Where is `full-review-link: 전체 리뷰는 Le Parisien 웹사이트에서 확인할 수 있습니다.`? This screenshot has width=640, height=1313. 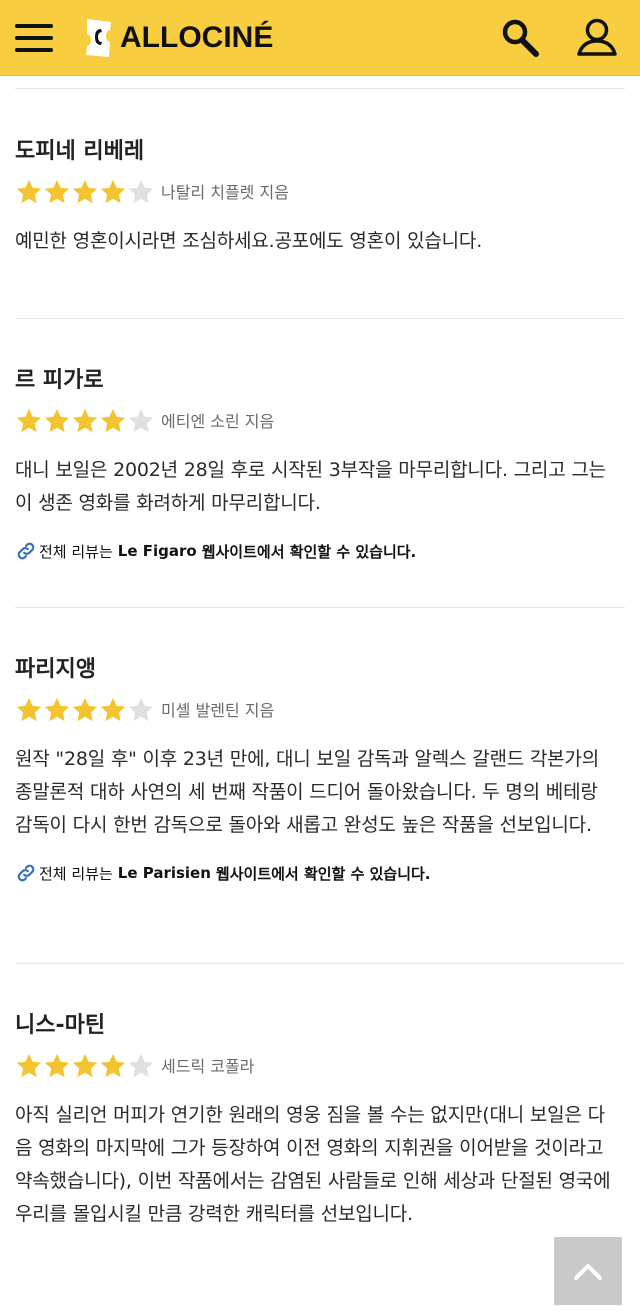 full-review-link: 전체 리뷰는 Le Parisien 웹사이트에서 확인할 수 있습니다. is located at coordinates (320, 873).